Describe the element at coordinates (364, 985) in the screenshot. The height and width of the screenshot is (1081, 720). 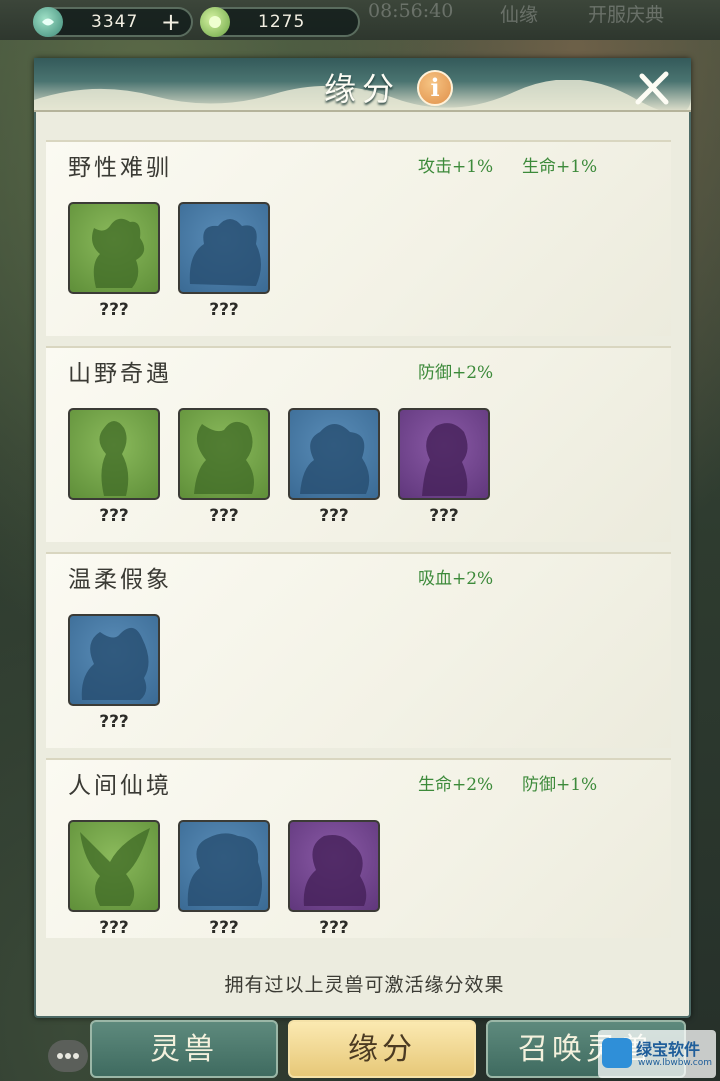
I see `activation-hint: 拥有过以上灵兽可激活缘分效果` at that location.